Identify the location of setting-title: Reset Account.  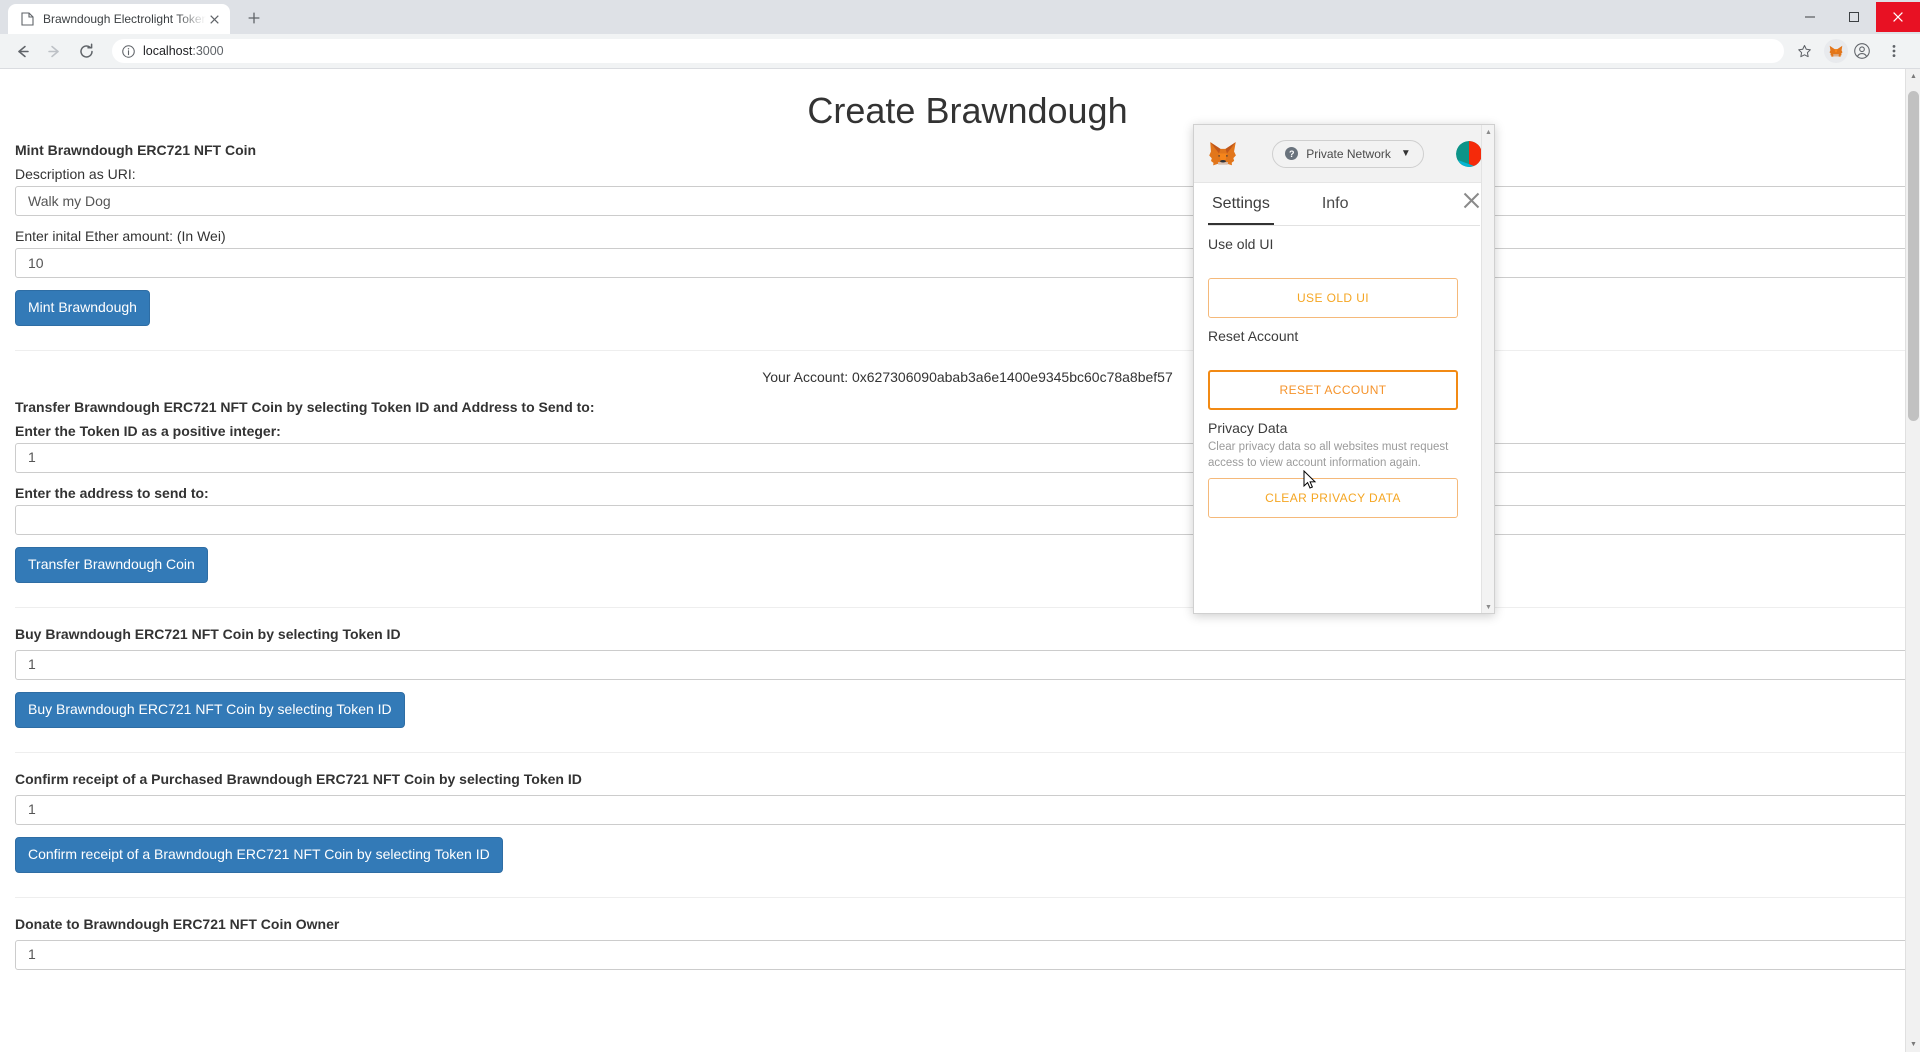
(1253, 336).